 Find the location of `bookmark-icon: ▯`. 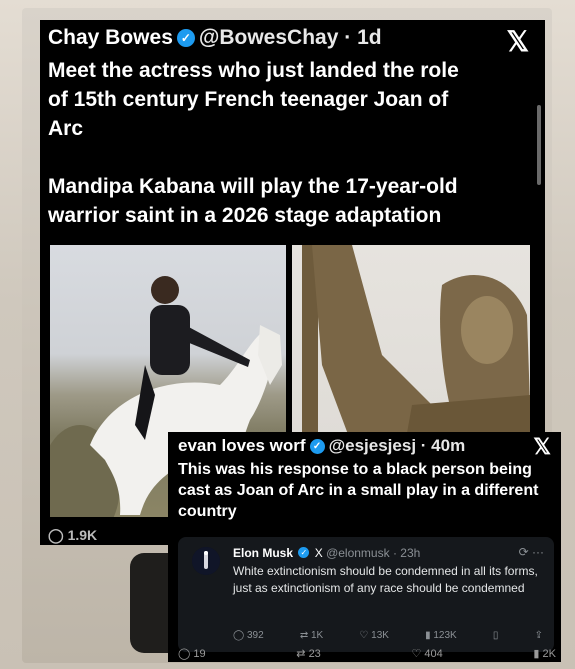

bookmark-icon: ▯ is located at coordinates (496, 635).